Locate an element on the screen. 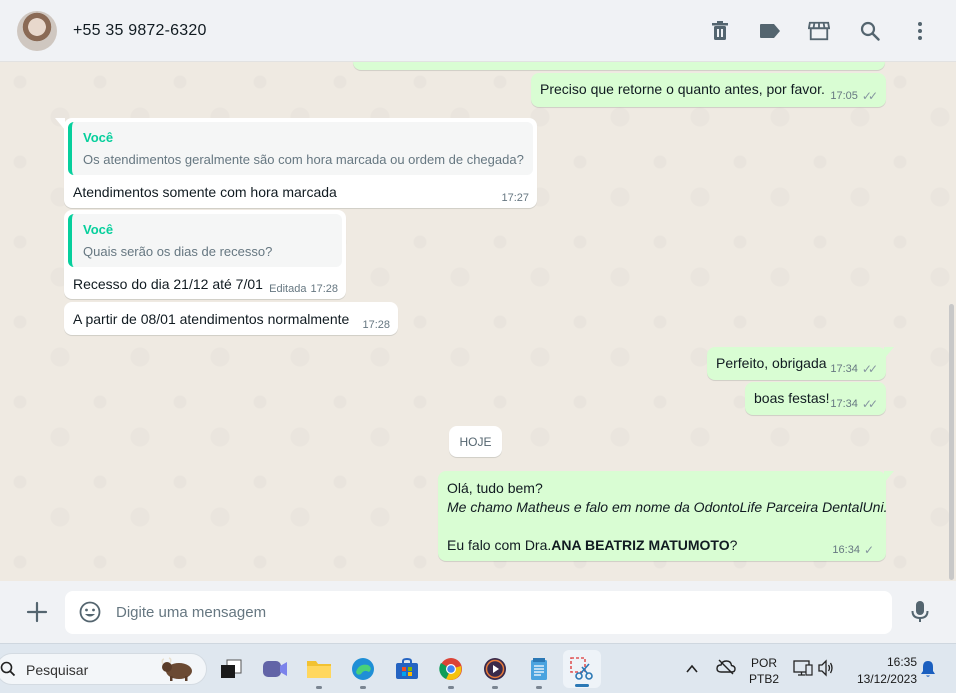 This screenshot has height=693, width=956. message-bubble-outgoing: Perfeito, obrigada 17:34 ✓✓ is located at coordinates (796, 363).